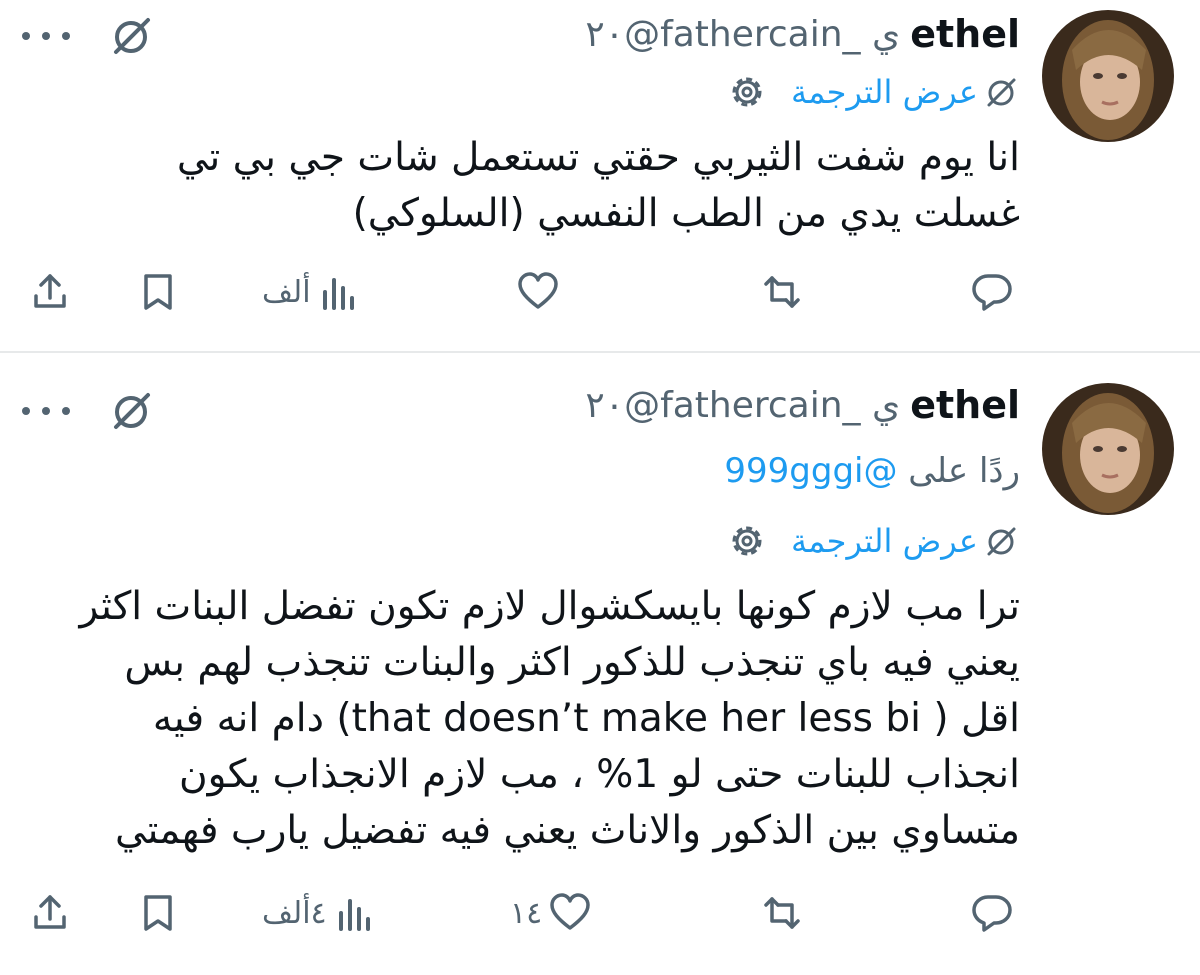 The width and height of the screenshot is (1200, 975). I want to click on views-button: ٤ألف, so click(319, 913).